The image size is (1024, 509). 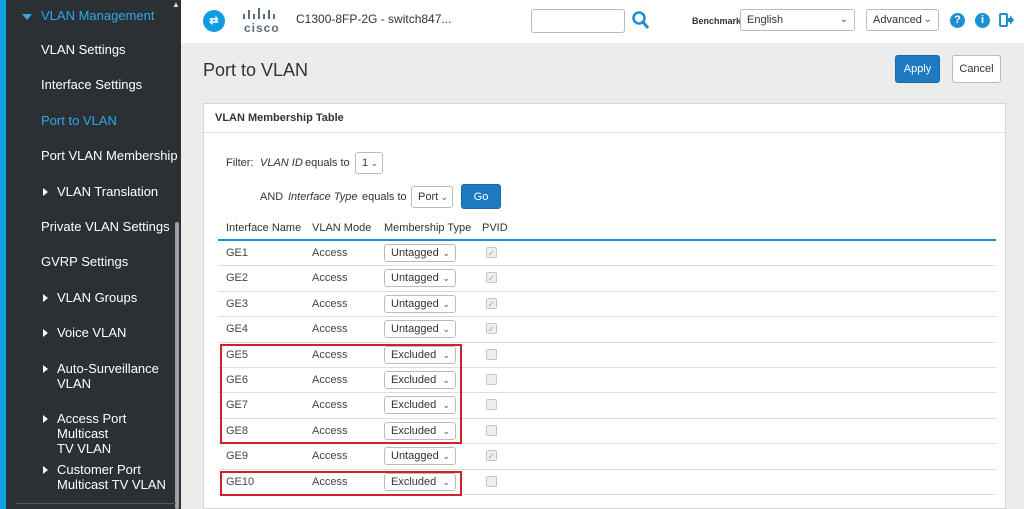 What do you see at coordinates (96, 503) in the screenshot?
I see `sidebar-divider` at bounding box center [96, 503].